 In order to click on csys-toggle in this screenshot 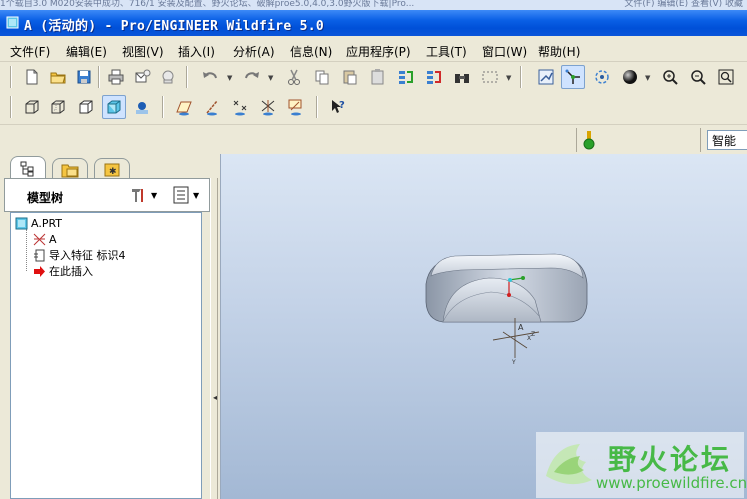, I will do `click(268, 107)`.